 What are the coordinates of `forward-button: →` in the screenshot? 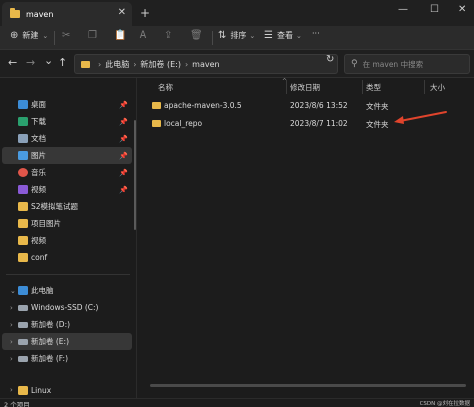 It's located at (30, 62).